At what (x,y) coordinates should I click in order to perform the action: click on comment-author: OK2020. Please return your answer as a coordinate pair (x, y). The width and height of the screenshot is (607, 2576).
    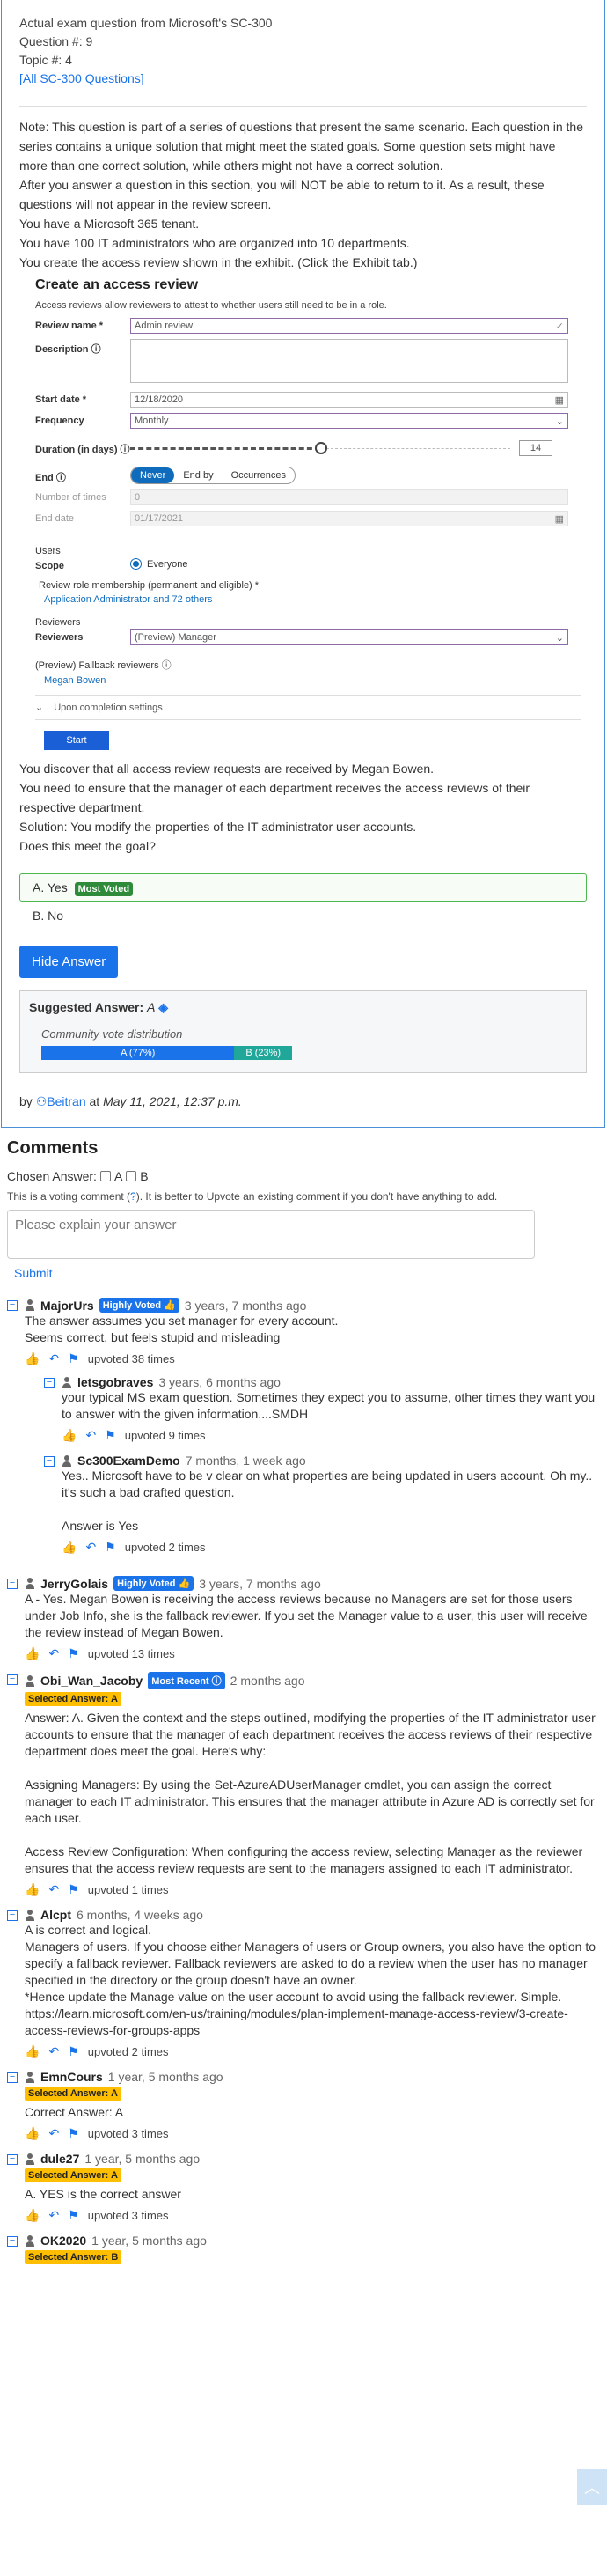
    Looking at the image, I should click on (63, 2241).